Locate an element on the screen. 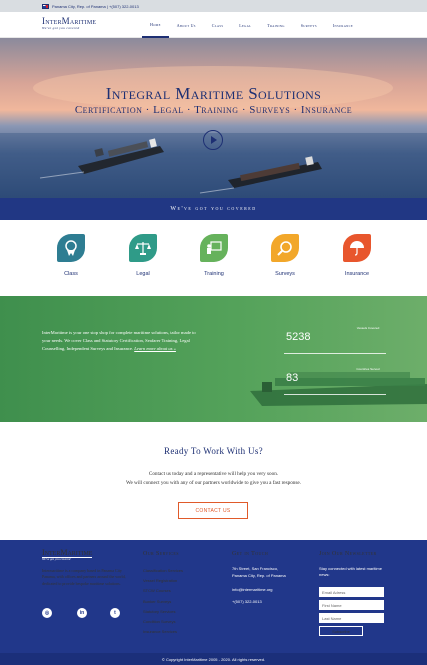  nav-home: Home is located at coordinates (155, 25).